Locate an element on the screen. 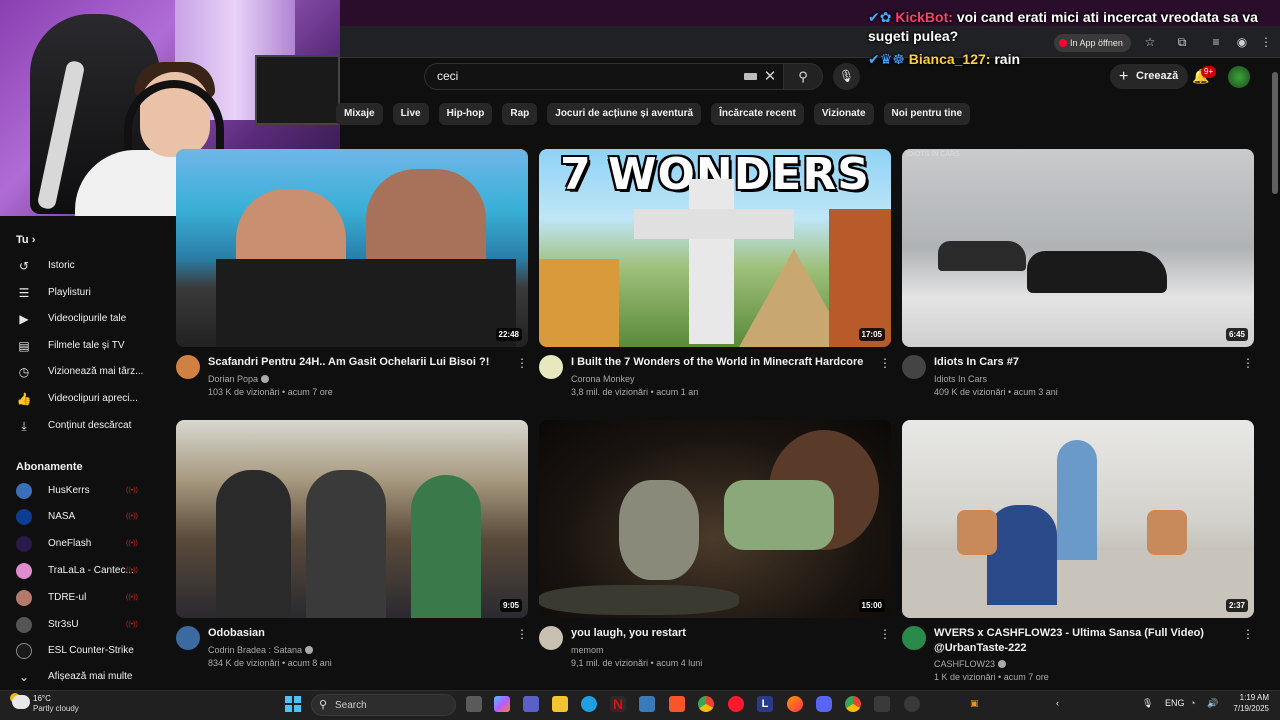 The image size is (1280, 720). video-channel: CASHFLOW23 is located at coordinates (970, 664).